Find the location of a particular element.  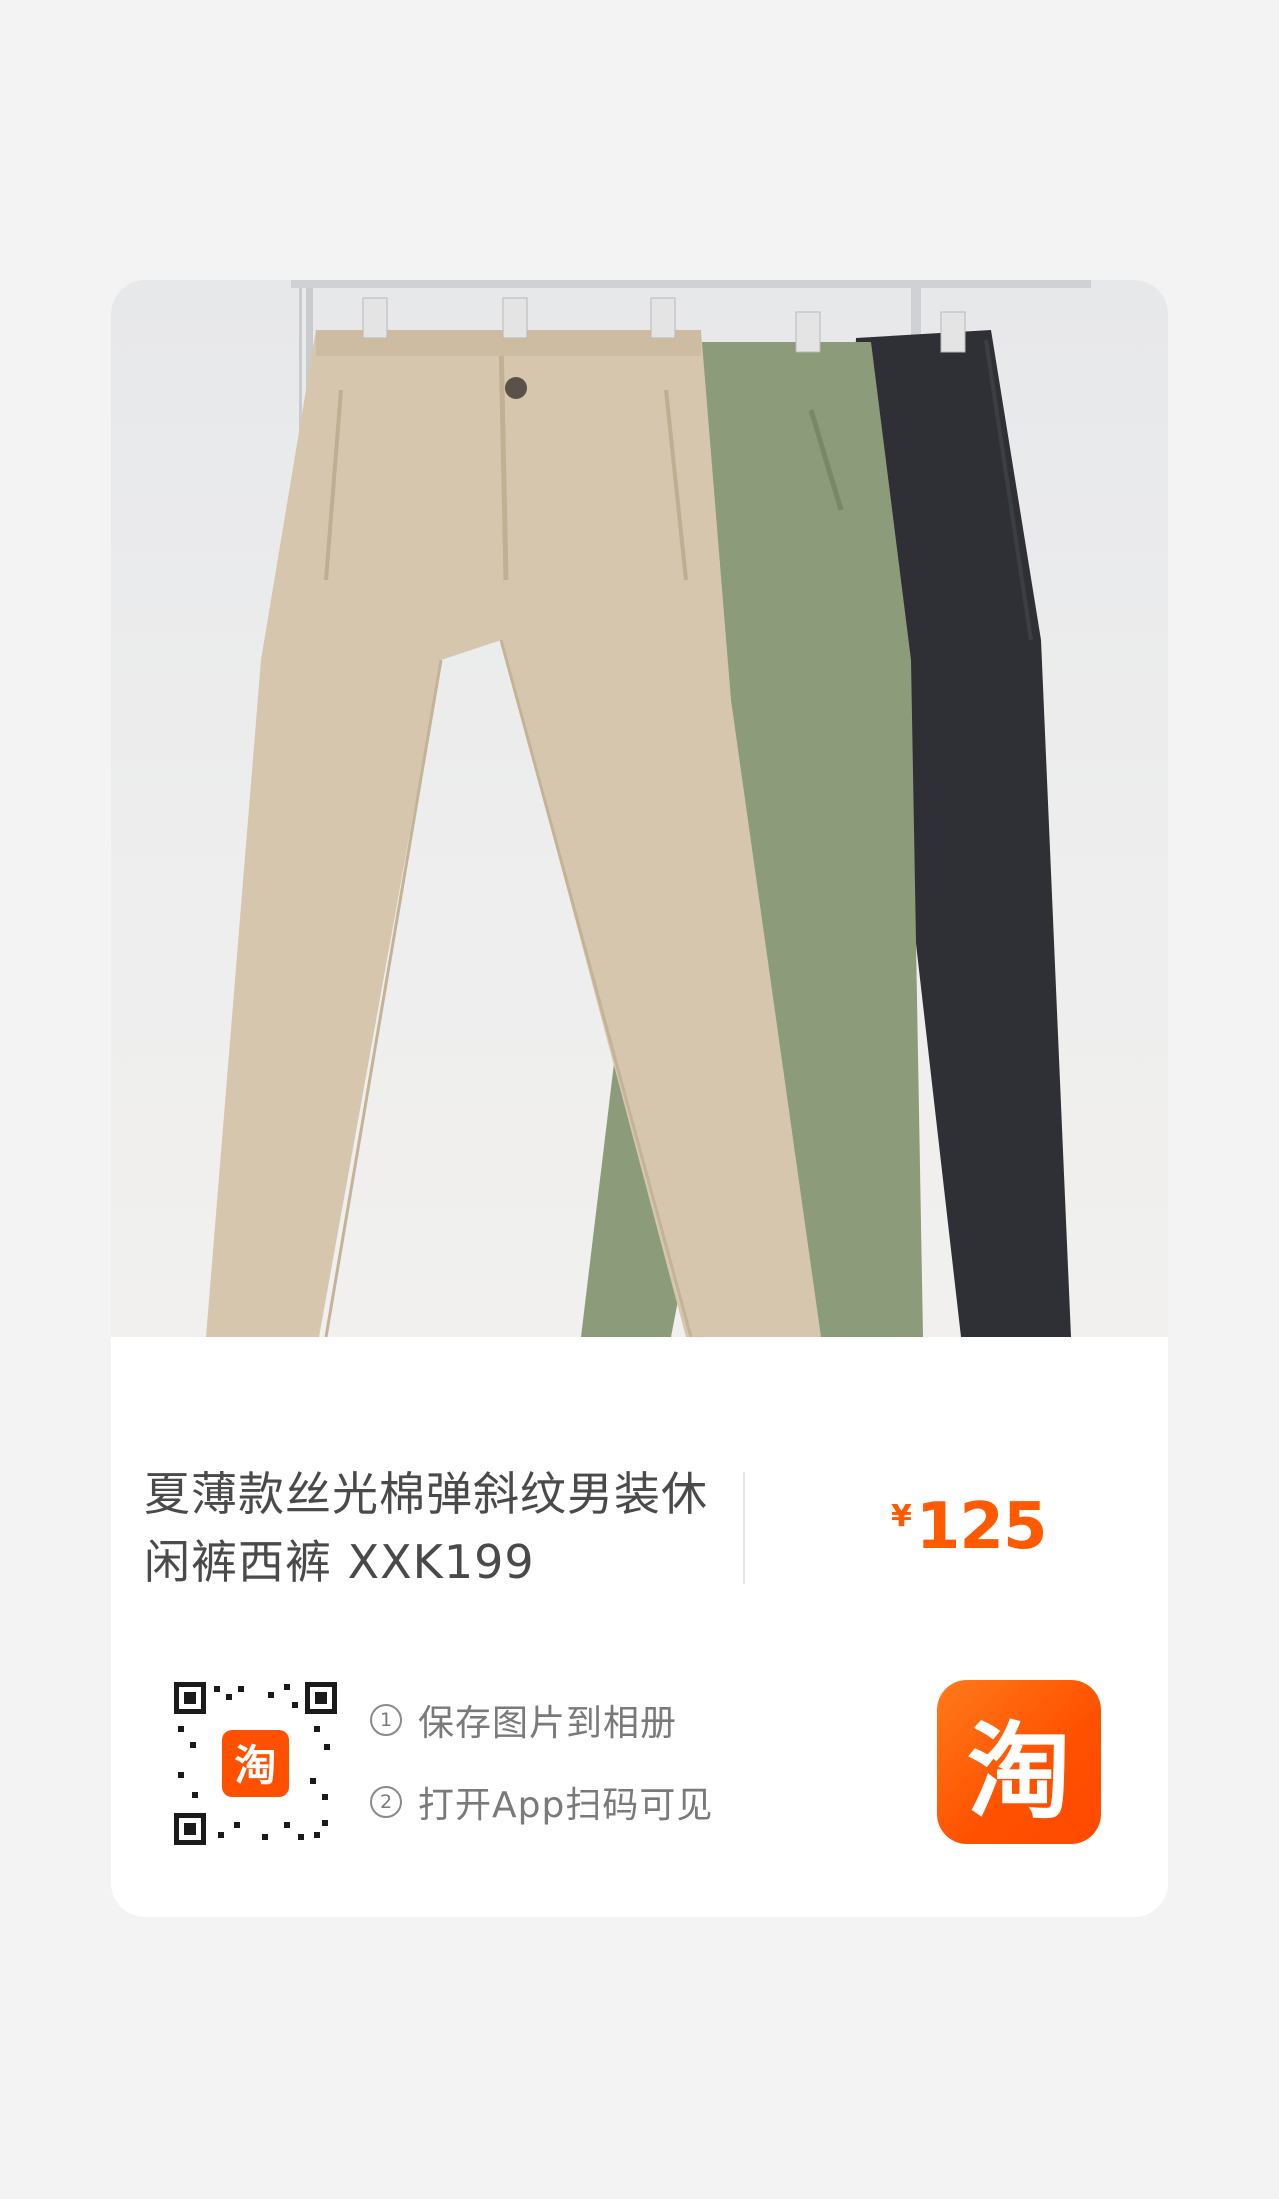

step-open-app: 2 打开App扫码可见 is located at coordinates (541, 1802).